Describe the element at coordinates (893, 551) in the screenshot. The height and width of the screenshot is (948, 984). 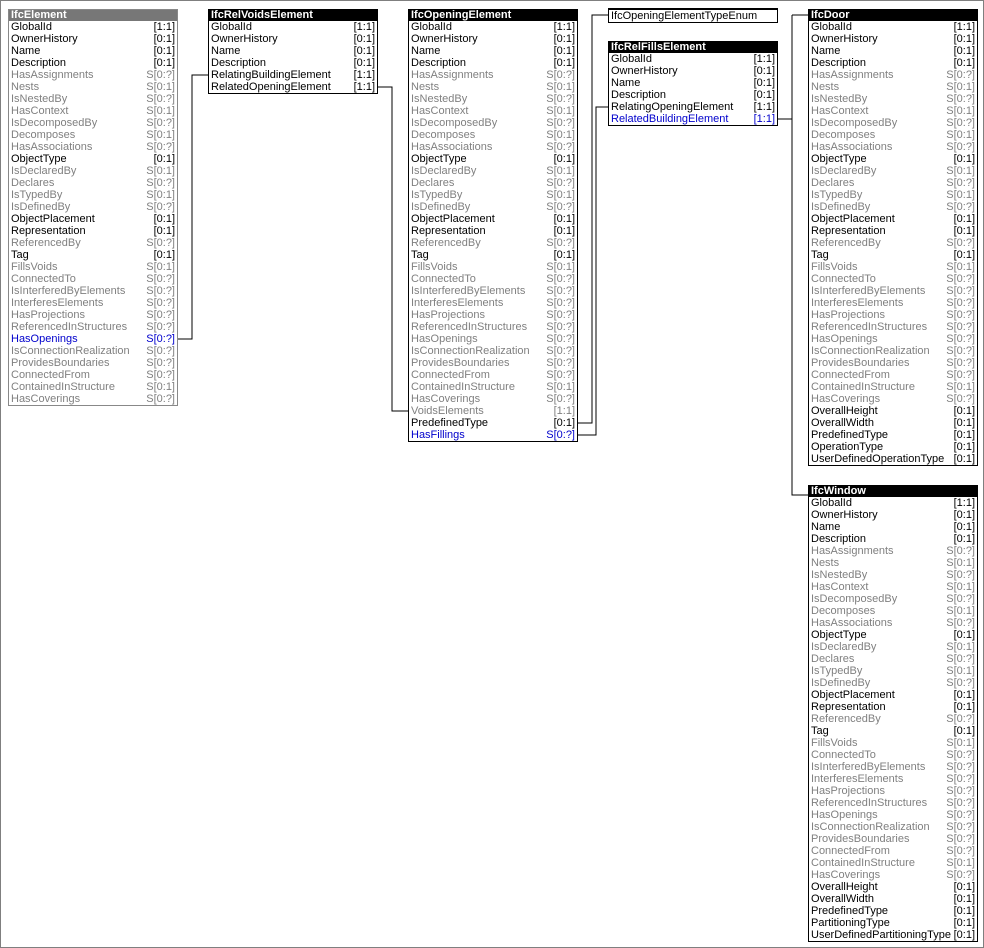
I see `attribute-row: HasAssignments S[0:?]` at that location.